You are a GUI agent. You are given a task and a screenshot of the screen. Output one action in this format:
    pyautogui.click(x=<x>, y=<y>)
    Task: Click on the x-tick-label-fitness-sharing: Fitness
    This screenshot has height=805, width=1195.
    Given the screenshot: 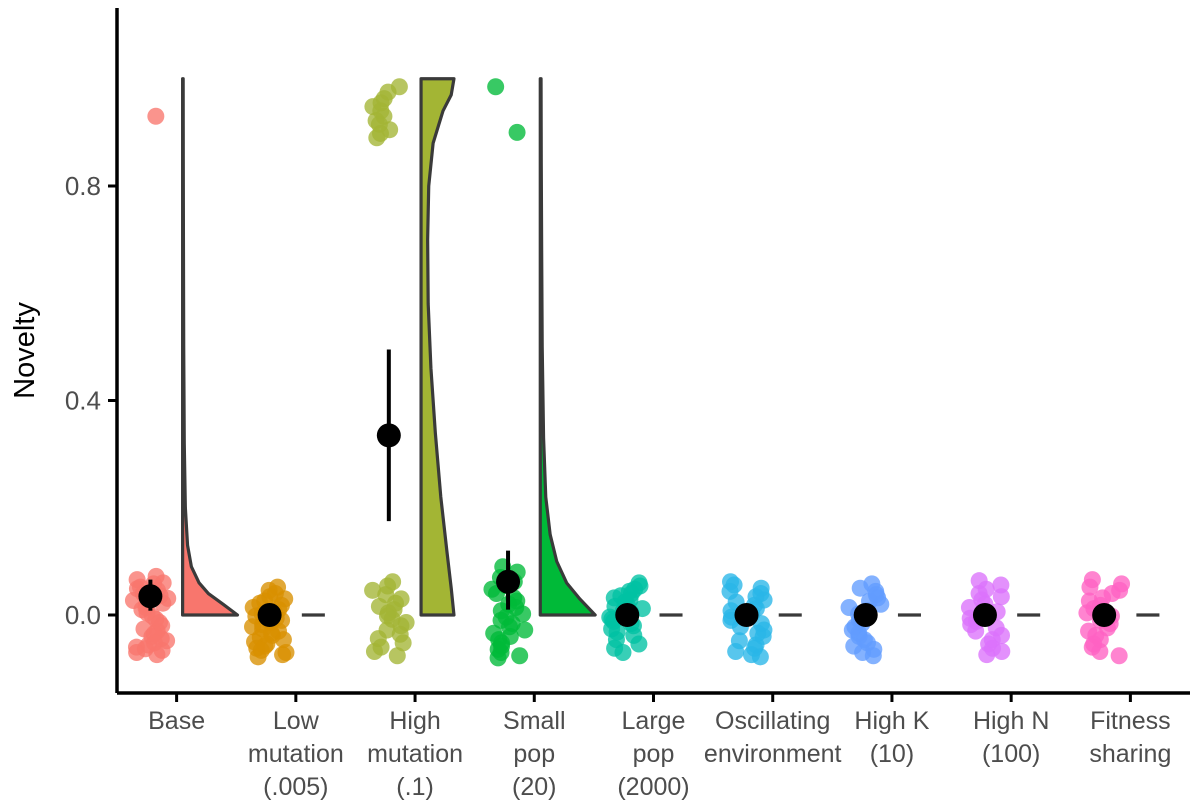 What is the action you would take?
    pyautogui.click(x=1130, y=721)
    